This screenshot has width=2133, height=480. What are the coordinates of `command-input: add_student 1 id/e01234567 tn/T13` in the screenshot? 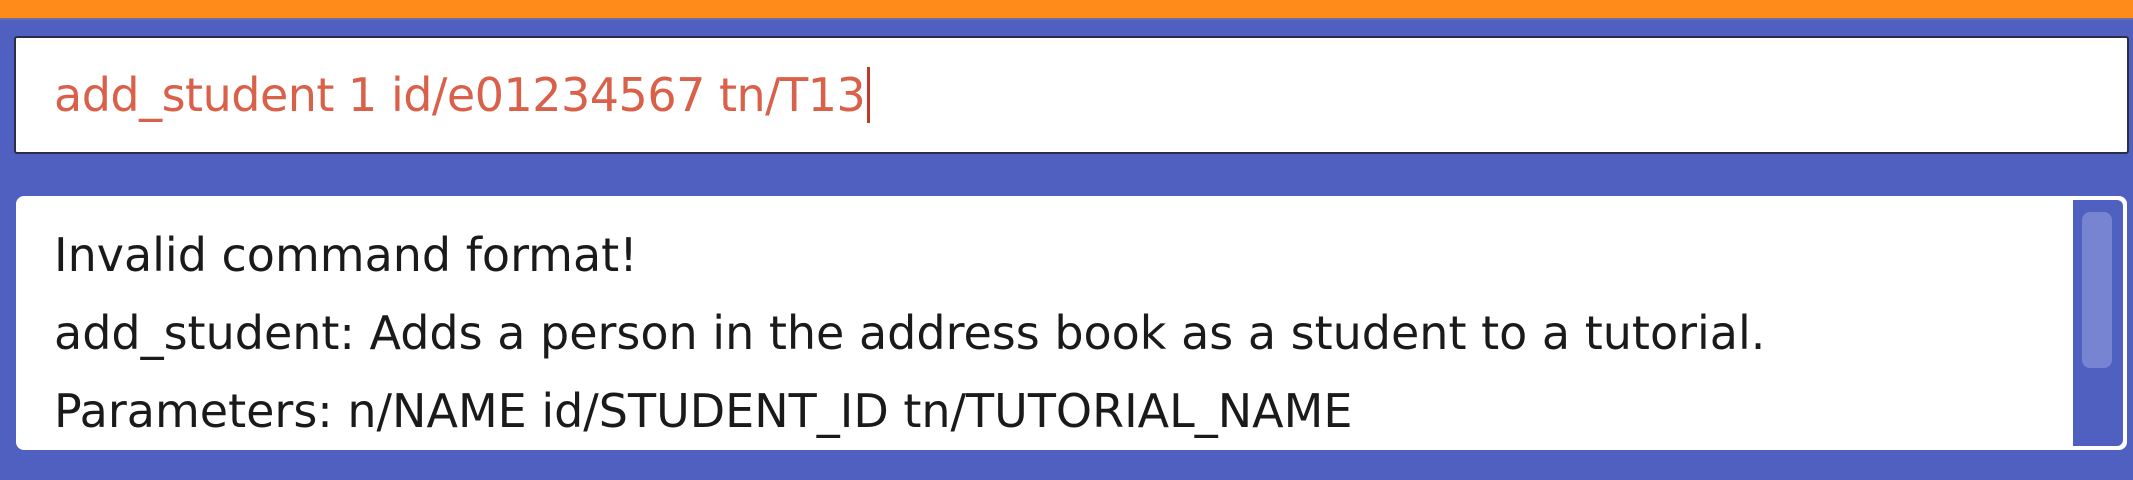 It's located at (462, 95).